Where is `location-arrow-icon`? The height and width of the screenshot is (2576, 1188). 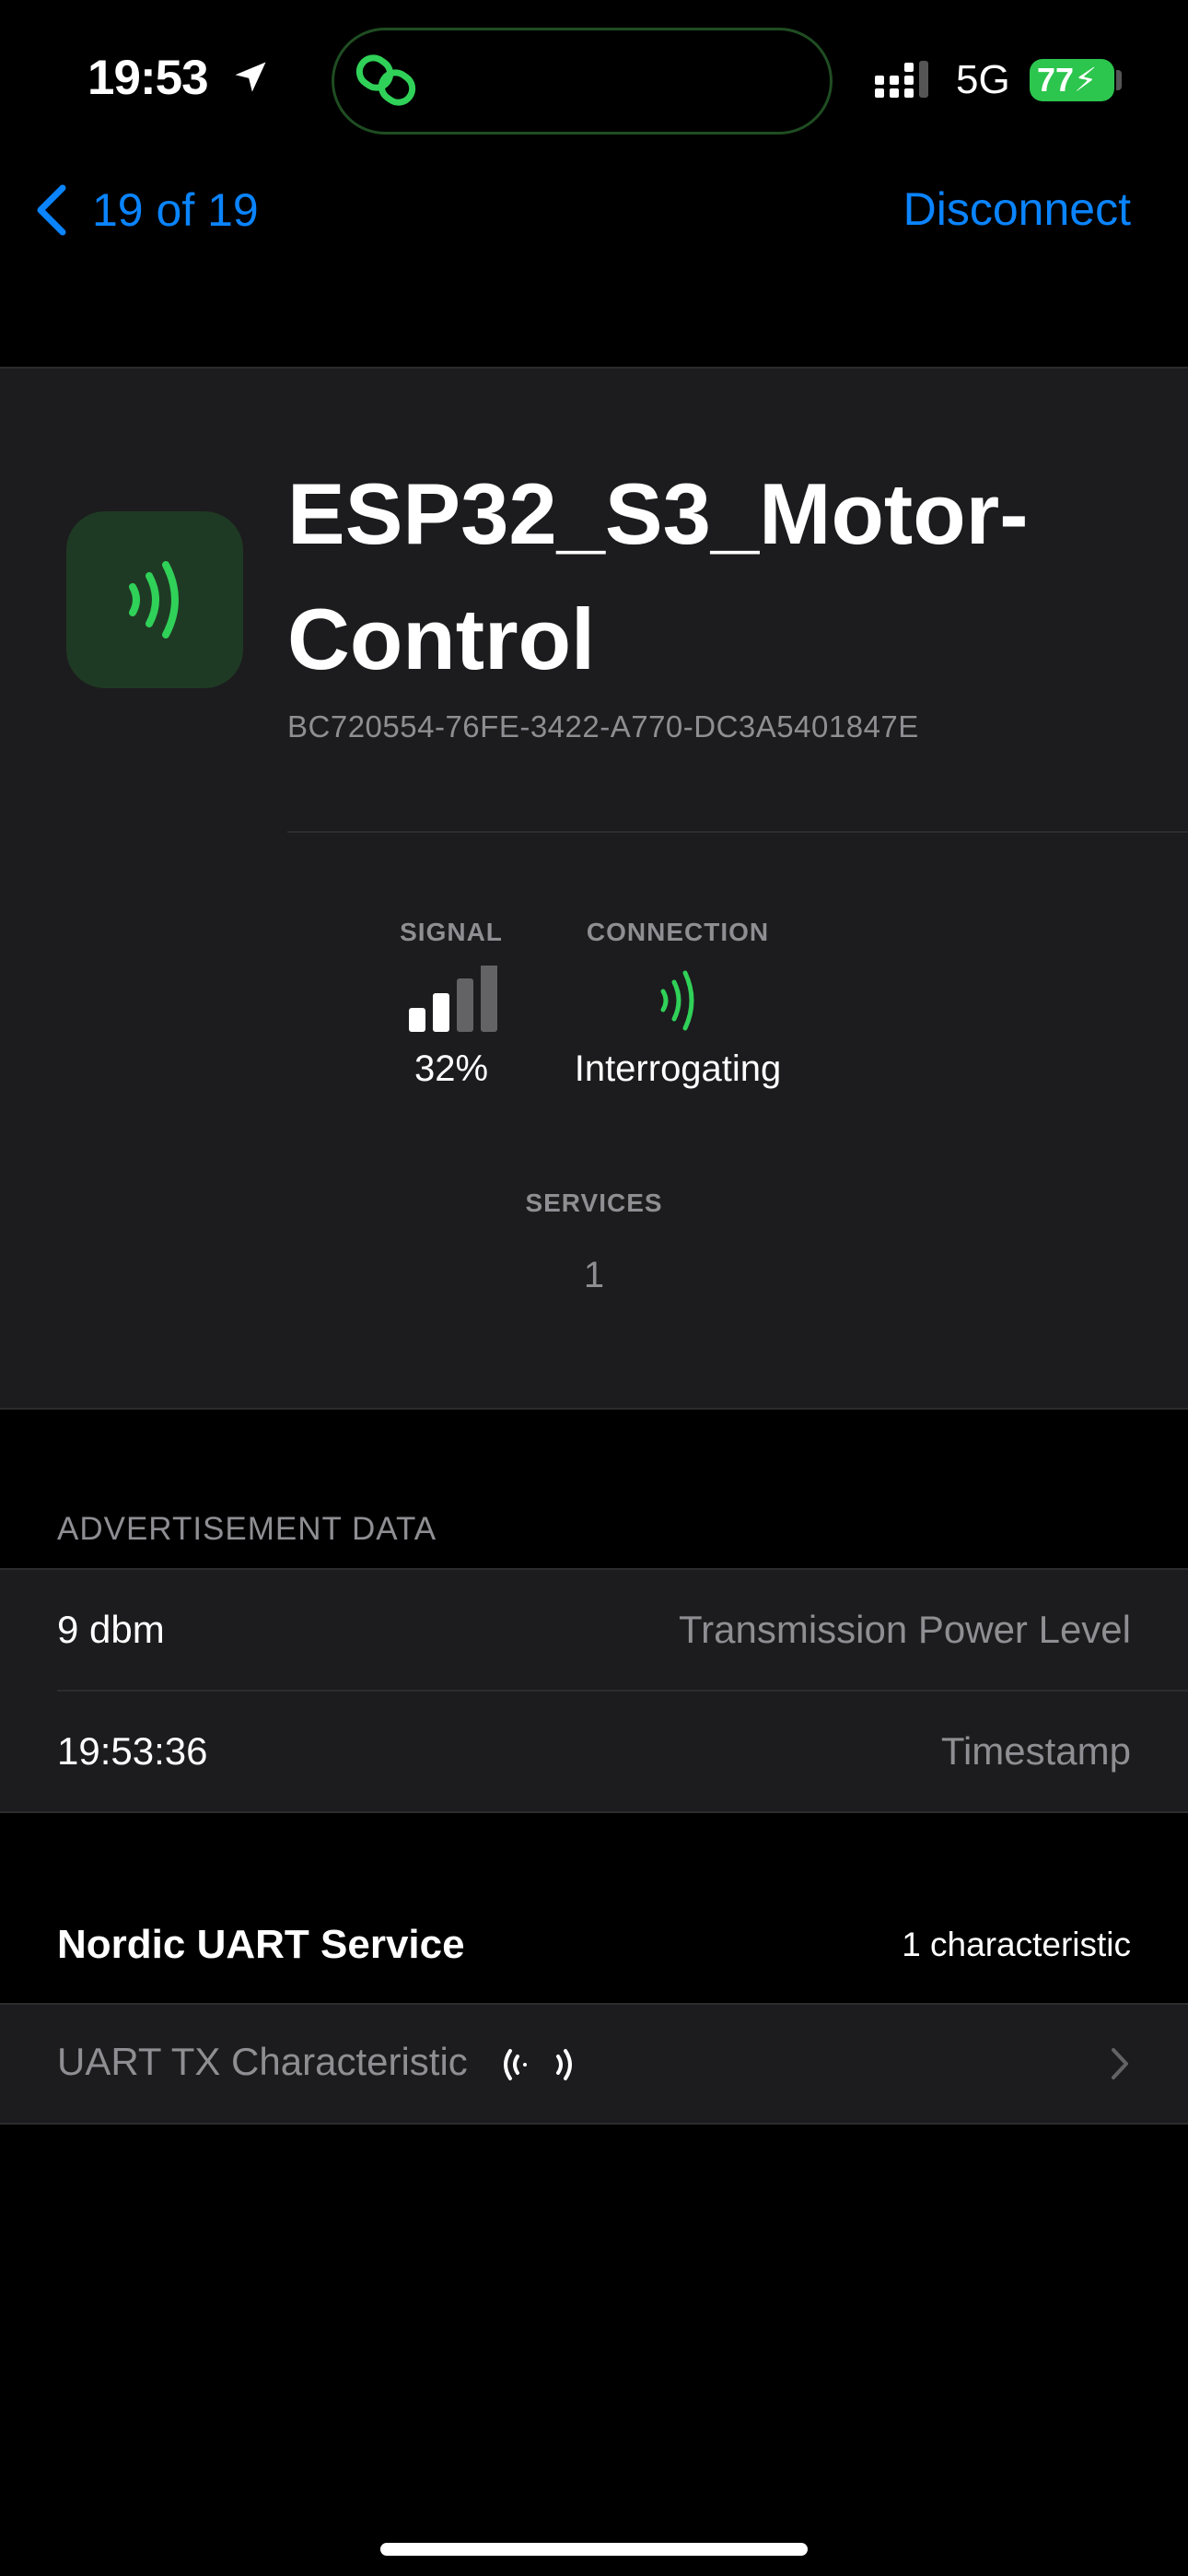 location-arrow-icon is located at coordinates (250, 77).